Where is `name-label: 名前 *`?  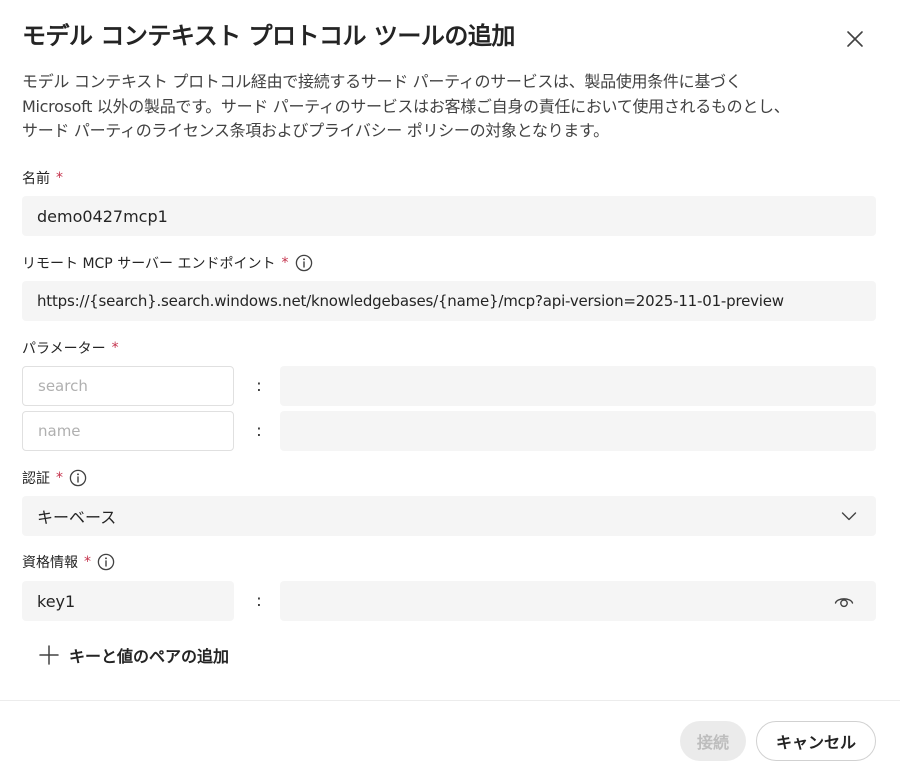
name-label: 名前 * is located at coordinates (42, 178).